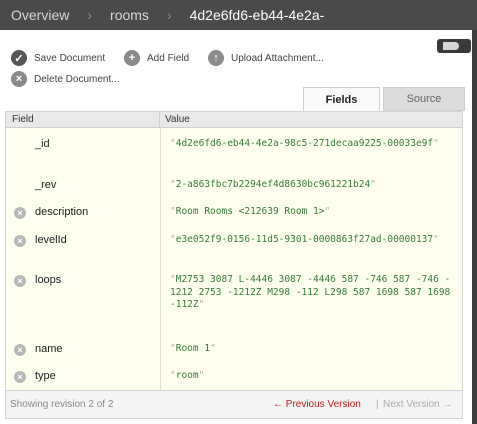 The image size is (477, 424). Describe the element at coordinates (42, 144) in the screenshot. I see `field-name: _id` at that location.